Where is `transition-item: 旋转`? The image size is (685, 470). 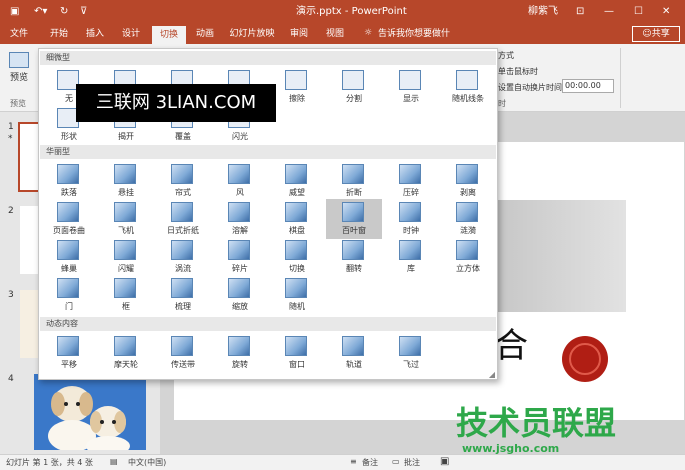
transition-item: 旋转 is located at coordinates (240, 353).